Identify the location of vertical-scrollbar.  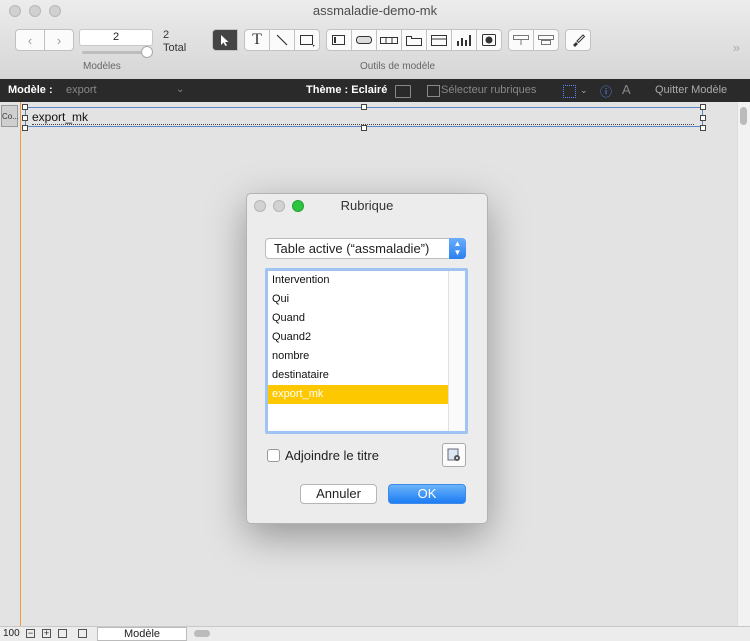
(743, 364).